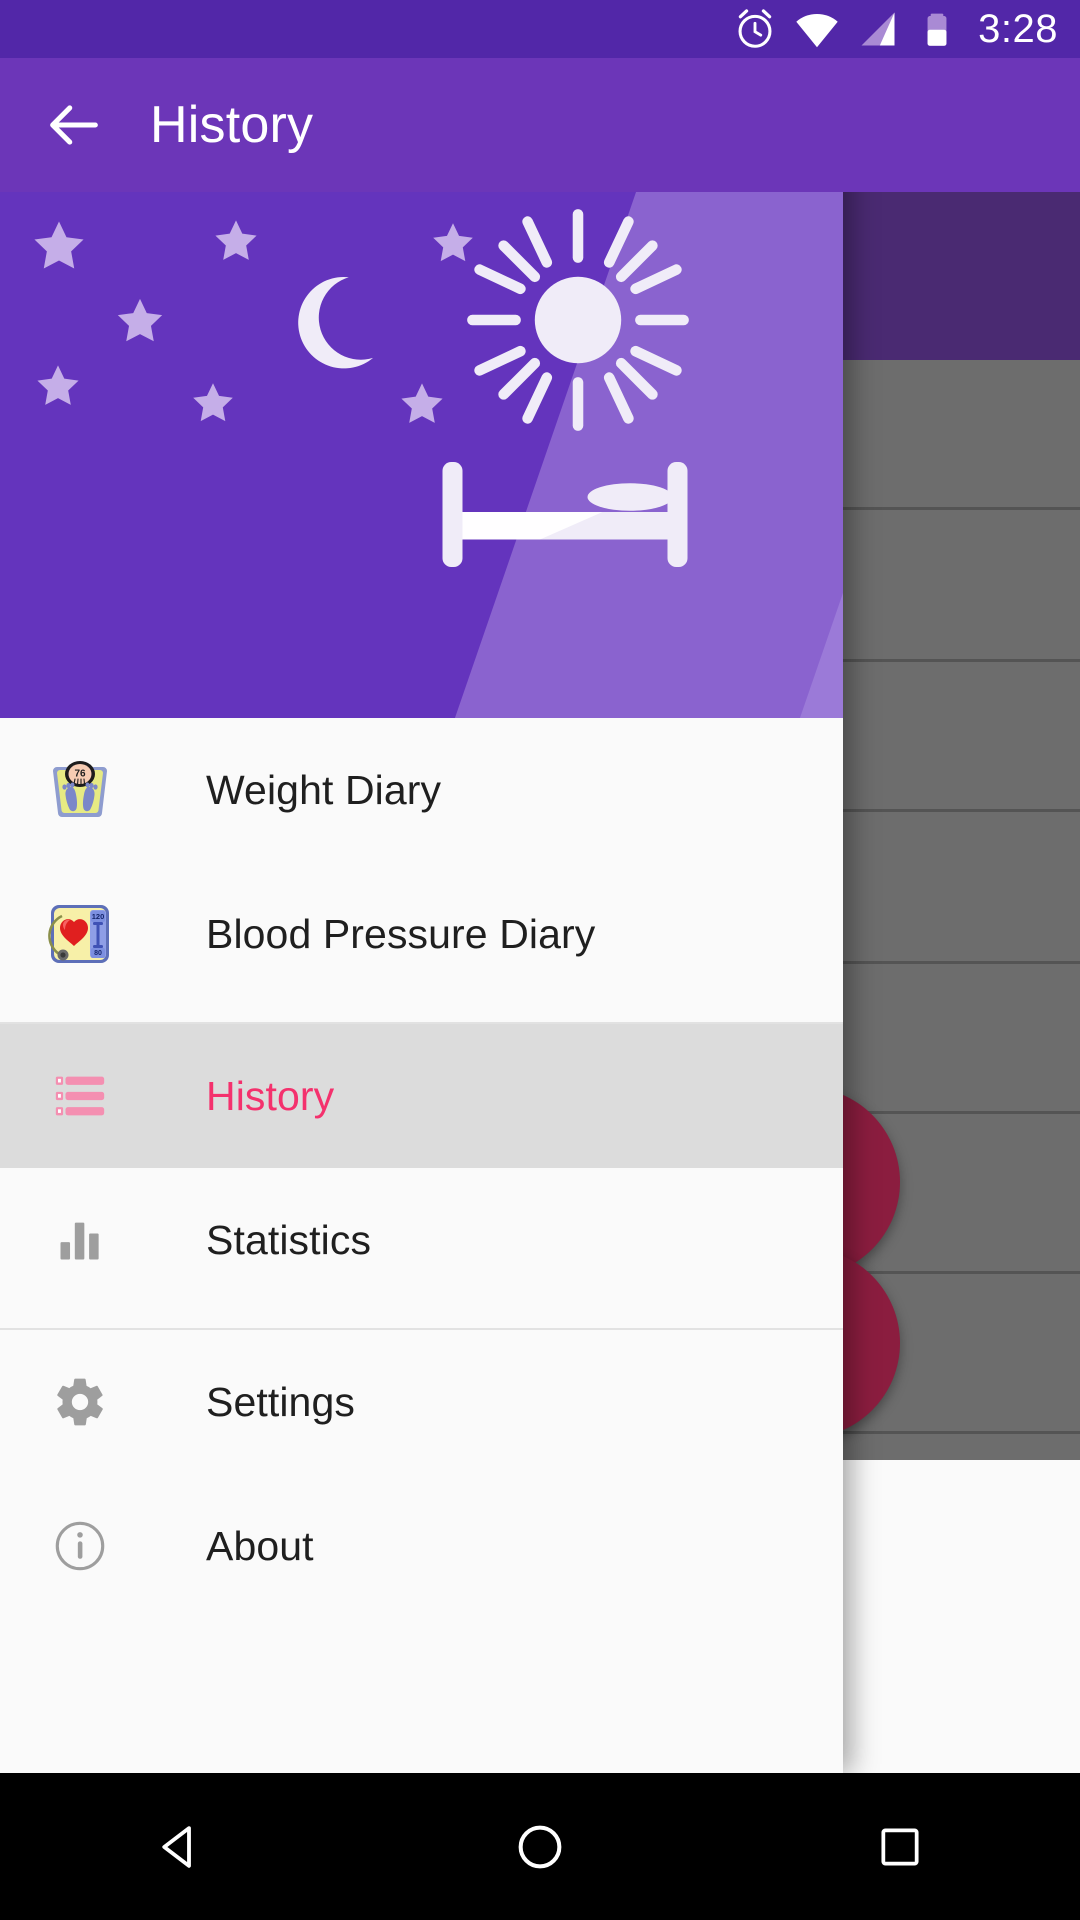 The image size is (1080, 1920). Describe the element at coordinates (74, 125) in the screenshot. I see `back-arrow-icon` at that location.